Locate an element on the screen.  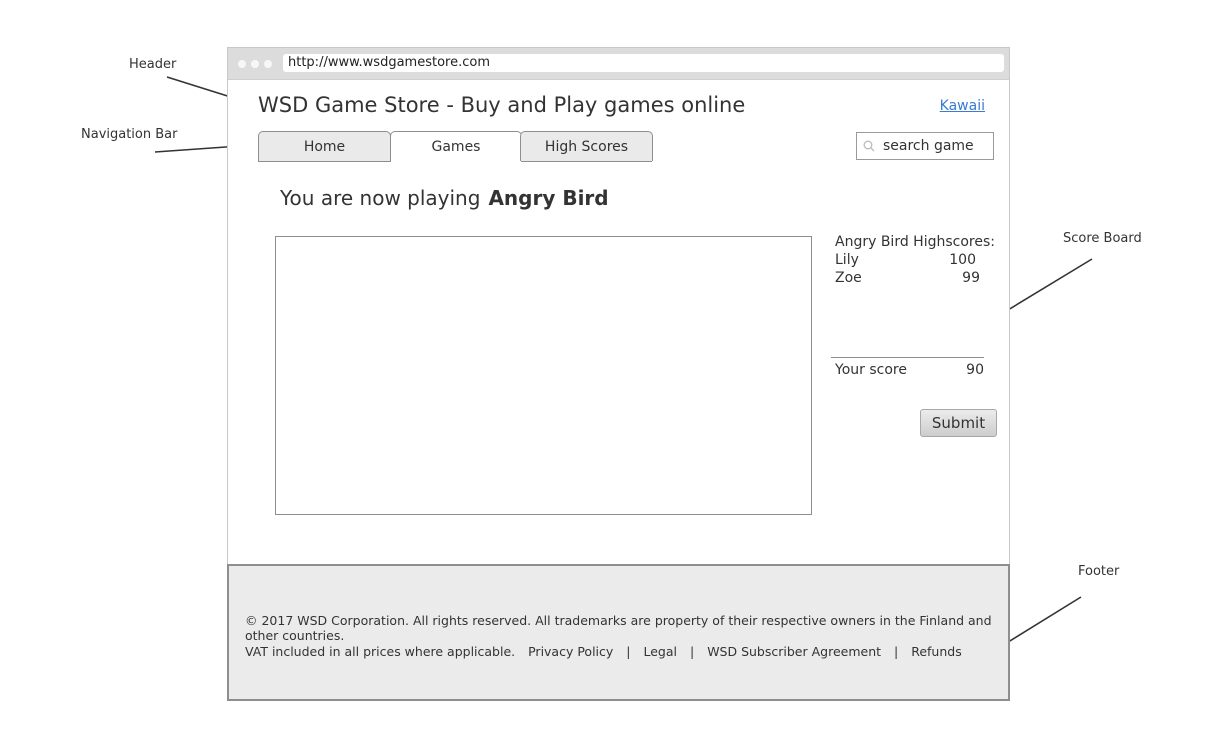
footer-link-subscriber-agreement: WSD Subscriber Agreement is located at coordinates (794, 651).